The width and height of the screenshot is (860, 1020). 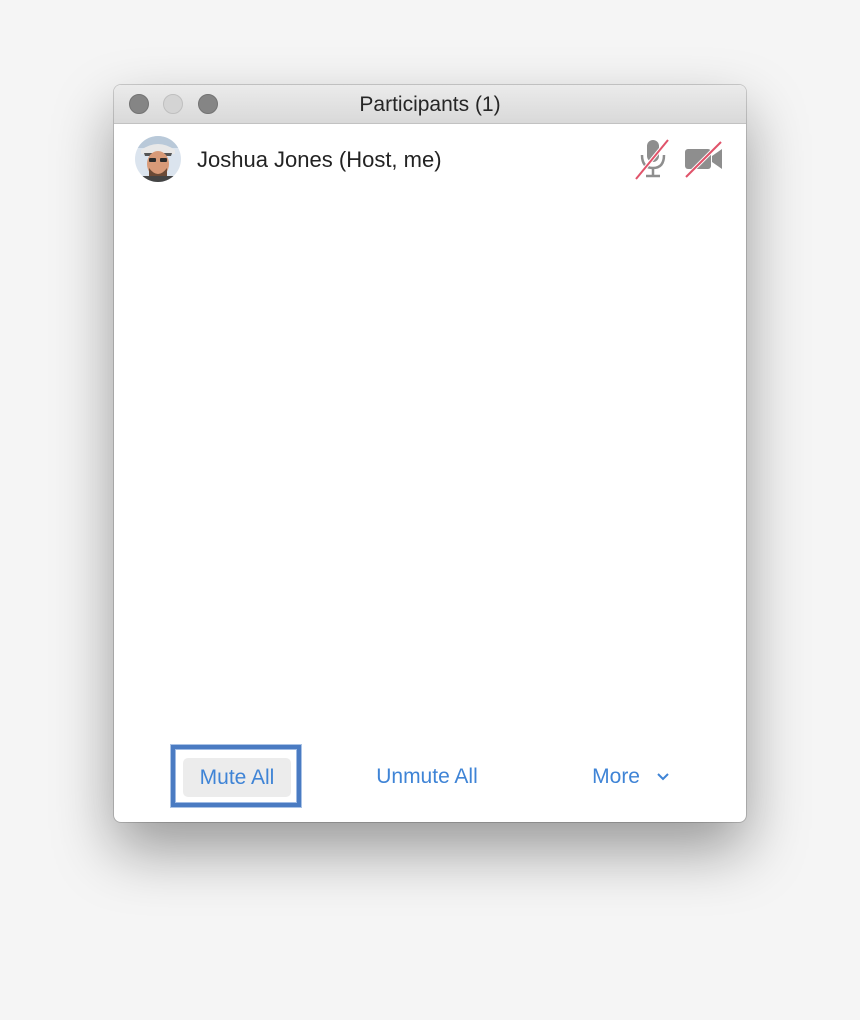 I want to click on microphone-muted-icon, so click(x=653, y=159).